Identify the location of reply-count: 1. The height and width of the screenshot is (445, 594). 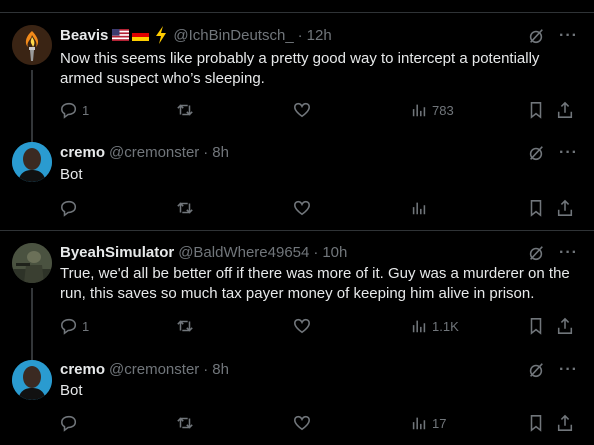
(86, 110).